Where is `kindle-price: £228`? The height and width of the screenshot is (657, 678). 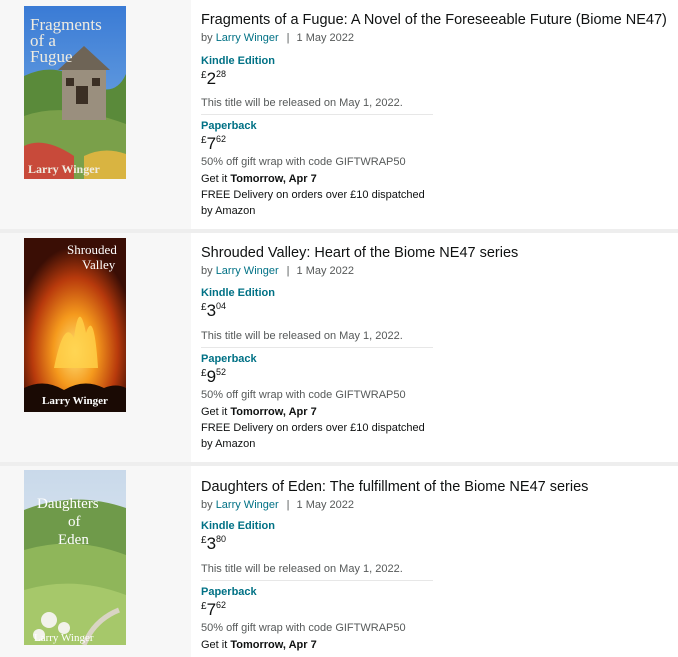 kindle-price: £228 is located at coordinates (213, 79).